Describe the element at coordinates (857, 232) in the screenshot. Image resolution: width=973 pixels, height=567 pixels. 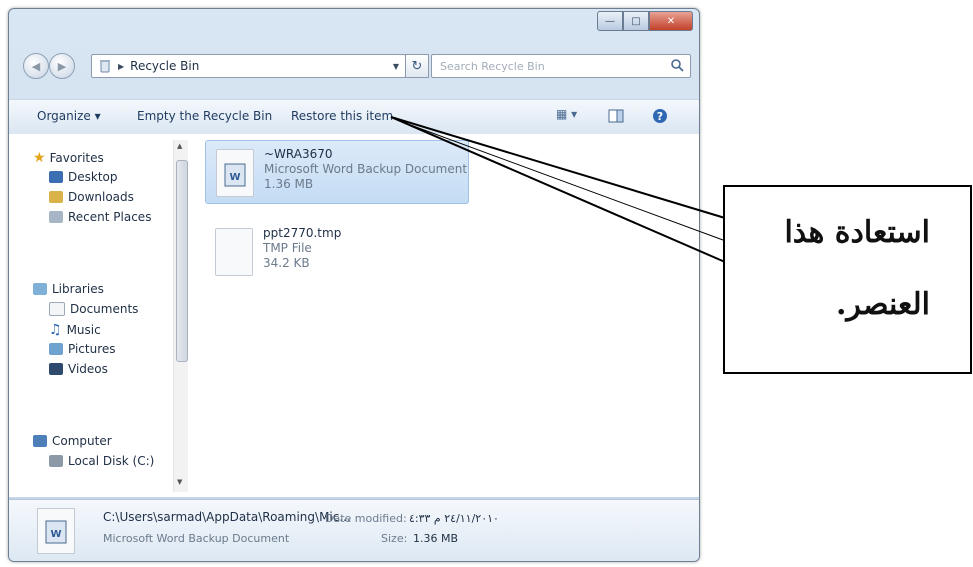
I see `callout-line-1: استعادة هذا` at that location.